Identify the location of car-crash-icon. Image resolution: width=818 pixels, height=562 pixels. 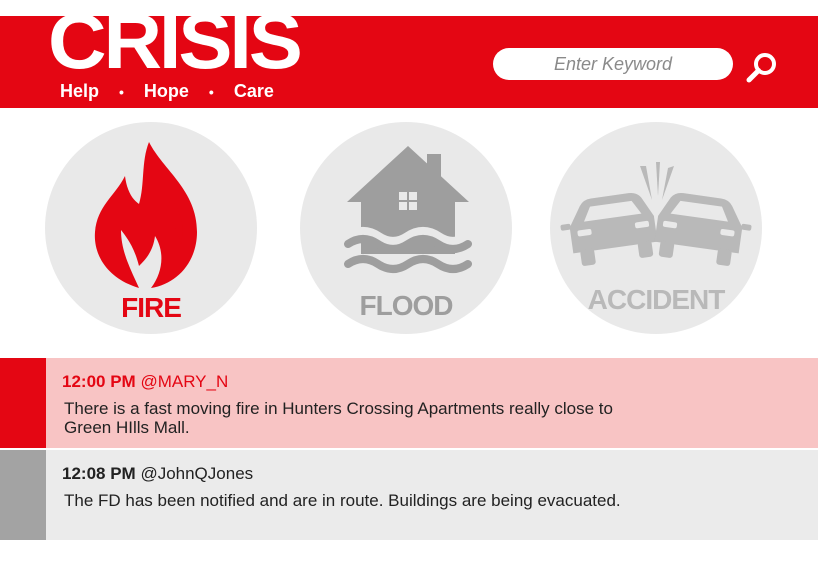
(656, 214).